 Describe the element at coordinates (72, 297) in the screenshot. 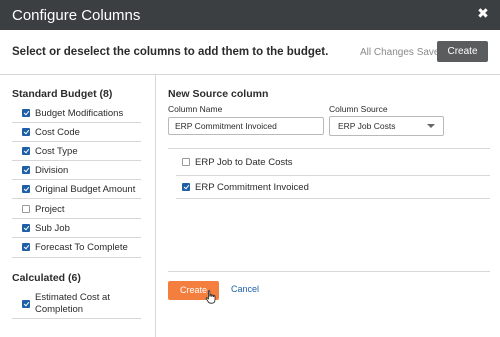

I see `option-label-line1: Estimated Cost at` at that location.